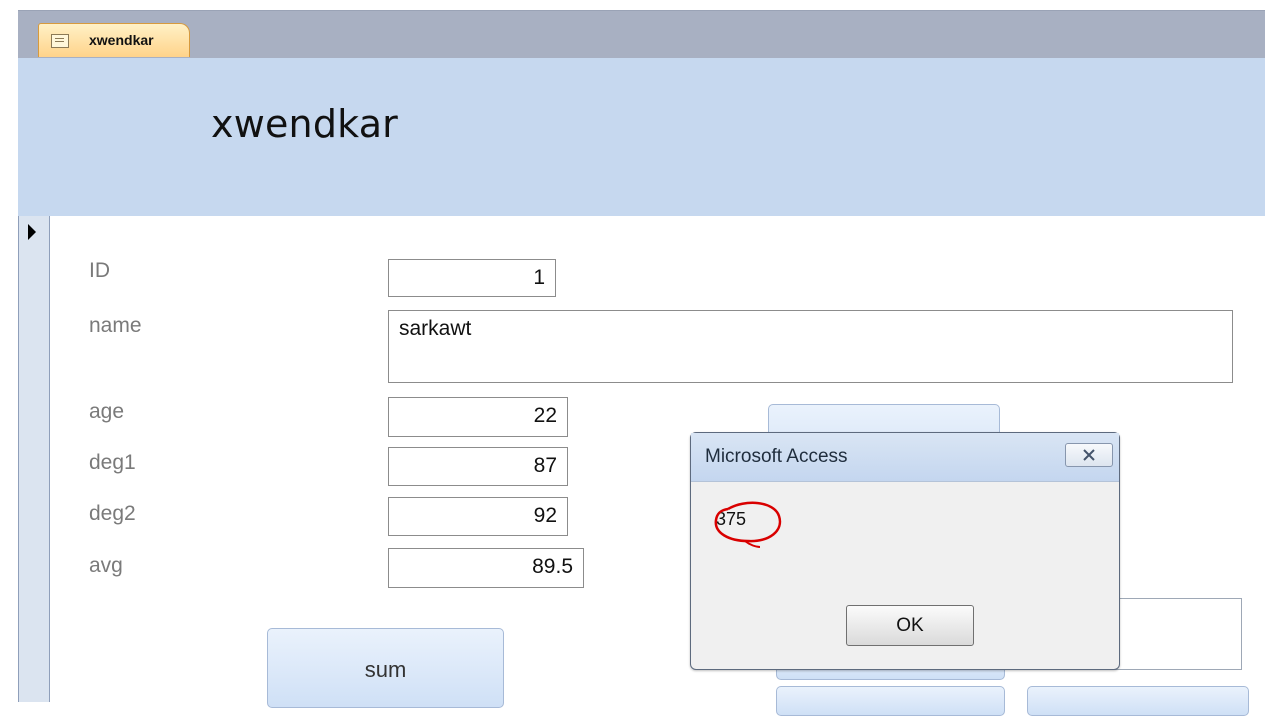  I want to click on deg1-field: 87, so click(478, 466).